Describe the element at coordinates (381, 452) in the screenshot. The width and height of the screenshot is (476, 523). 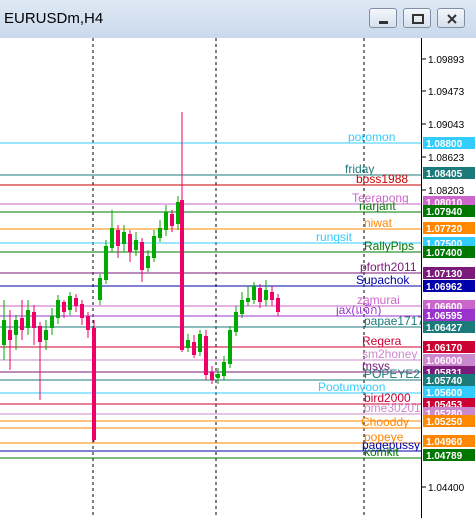
I see `level-label: komkit` at that location.